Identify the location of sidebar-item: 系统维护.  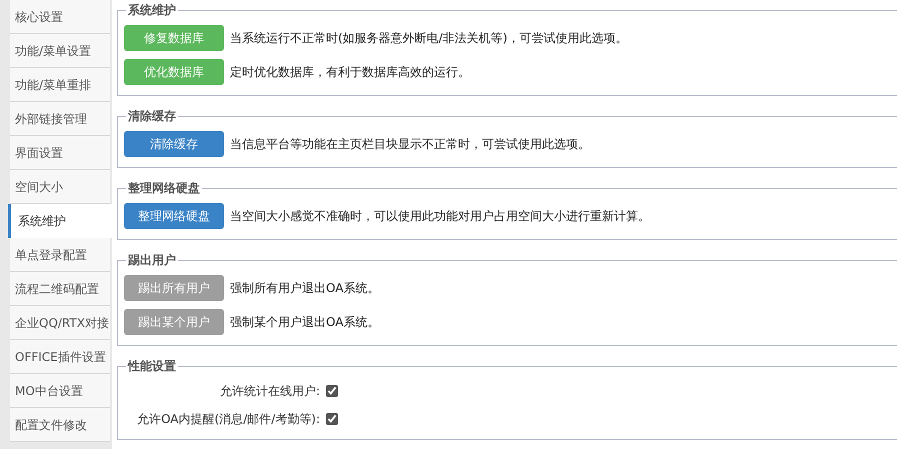
(60, 221).